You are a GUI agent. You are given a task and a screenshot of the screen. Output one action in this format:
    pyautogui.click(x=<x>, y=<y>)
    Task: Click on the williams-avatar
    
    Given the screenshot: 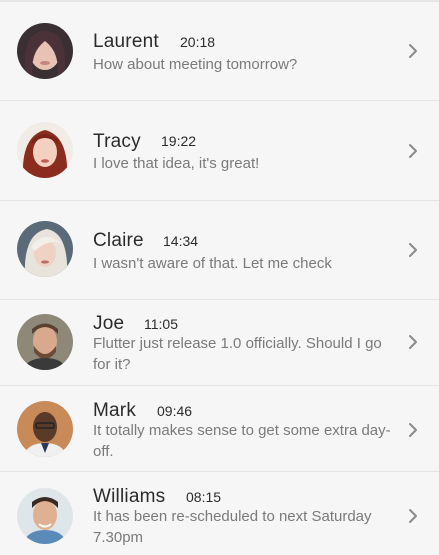 What is the action you would take?
    pyautogui.click(x=45, y=516)
    